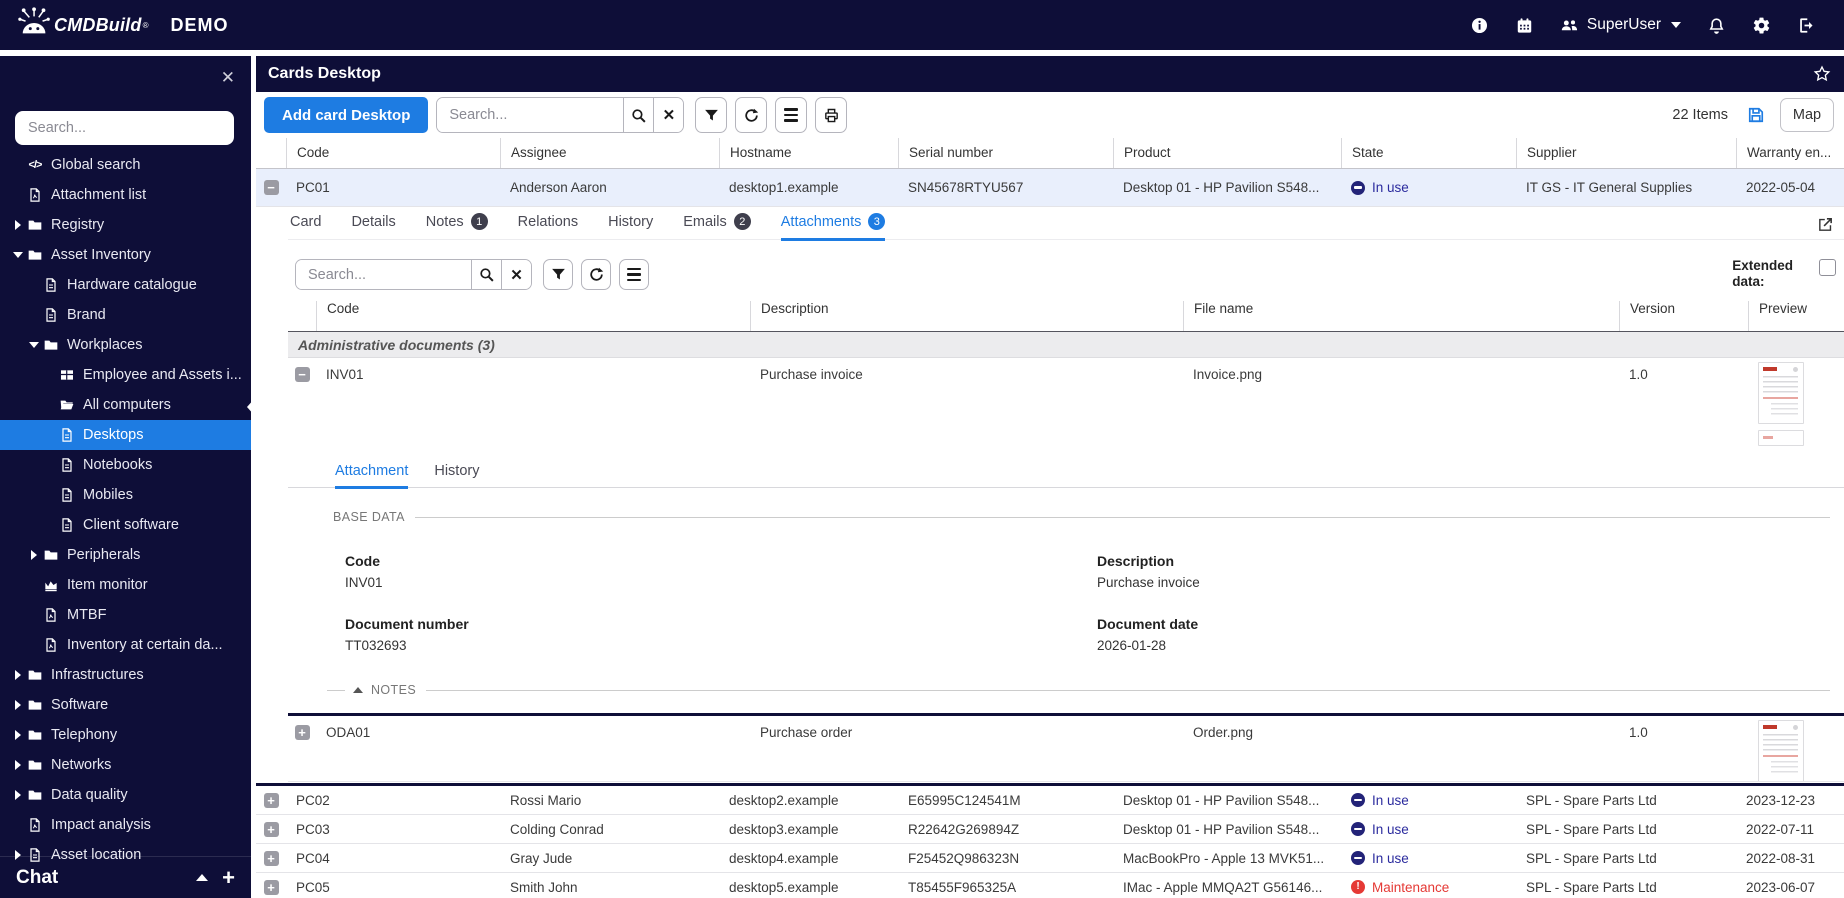  Describe the element at coordinates (125, 825) in the screenshot. I see `sidebar-item-impact-analysis: Impact analysis` at that location.